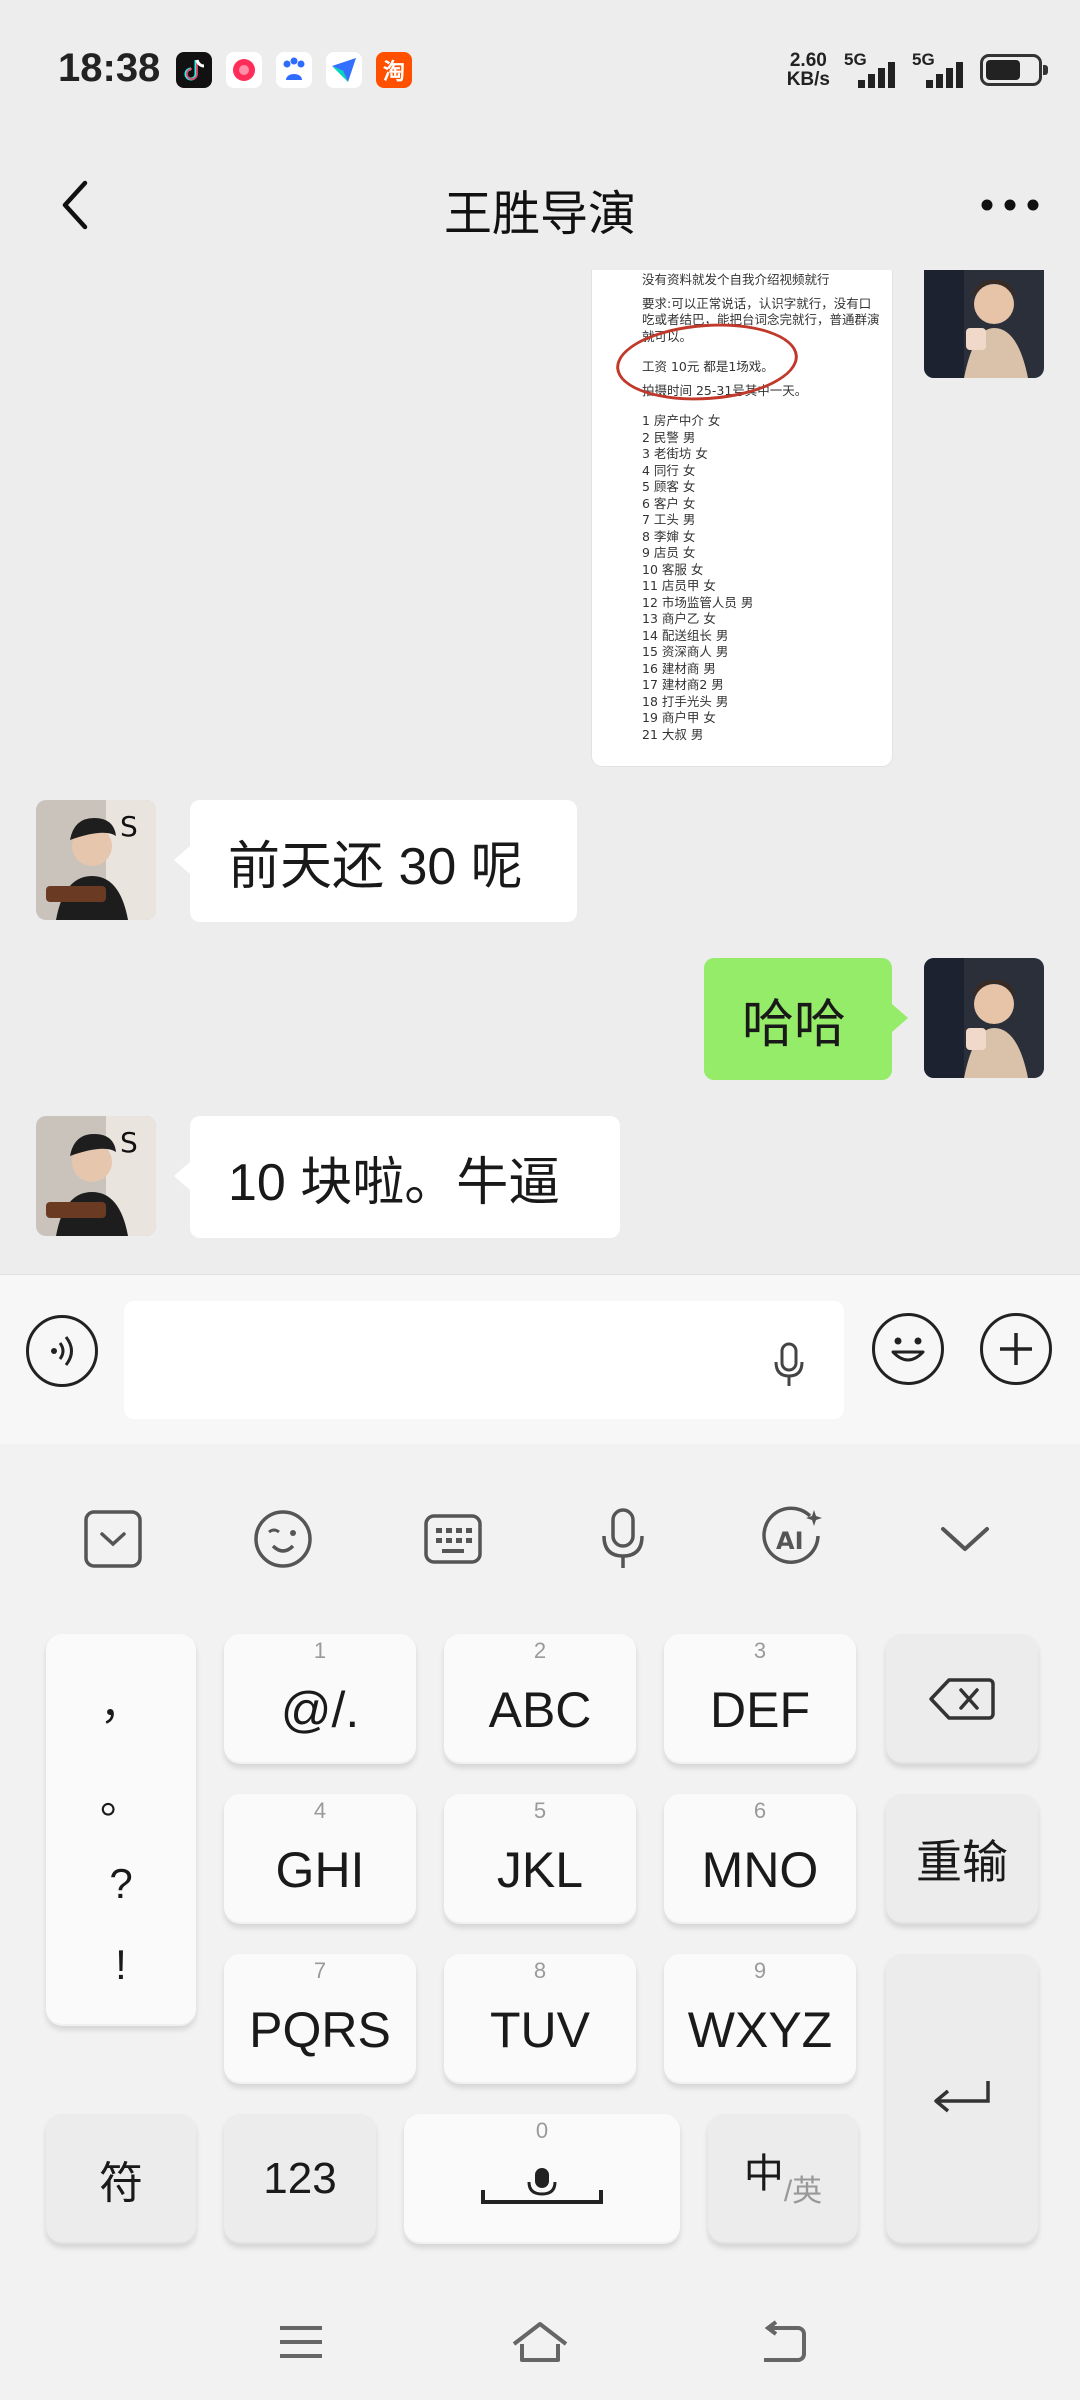 Image resolution: width=1080 pixels, height=2400 pixels. I want to click on message-text: 哈哈, so click(794, 1024).